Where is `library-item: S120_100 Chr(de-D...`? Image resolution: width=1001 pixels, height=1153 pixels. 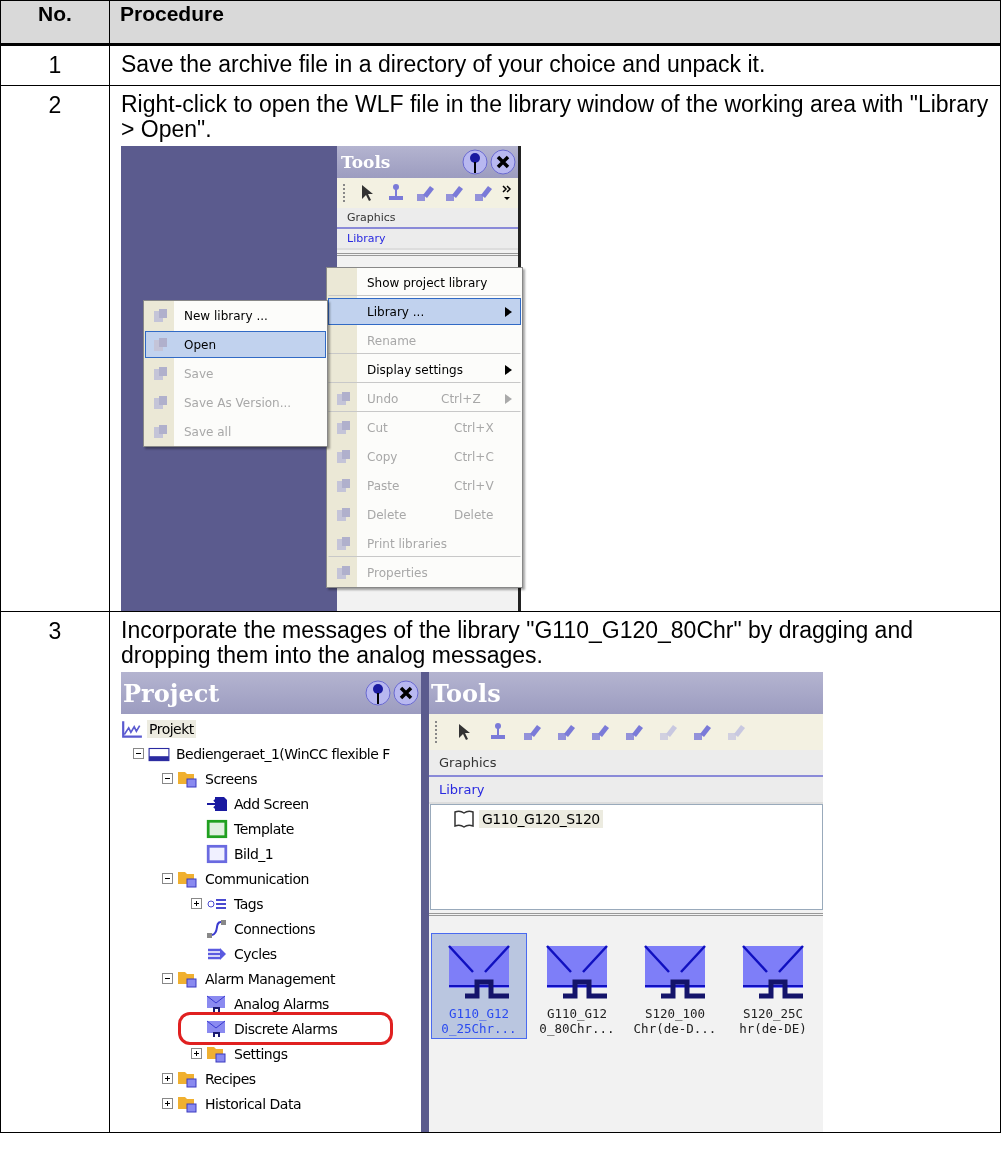
library-item: S120_100 Chr(de-D... is located at coordinates (675, 986).